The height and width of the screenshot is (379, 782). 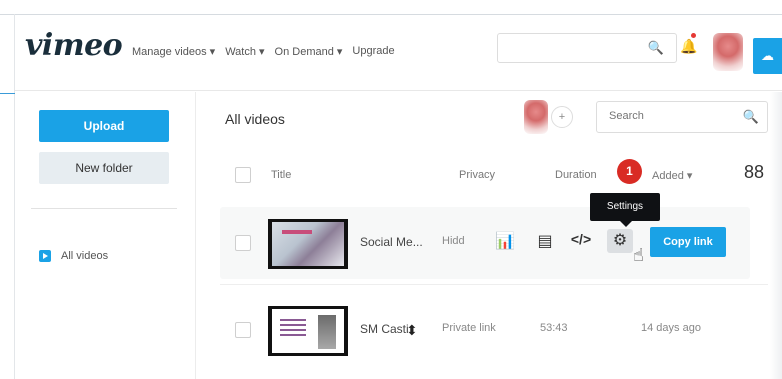 I want to click on add-member-icon: +, so click(x=562, y=117).